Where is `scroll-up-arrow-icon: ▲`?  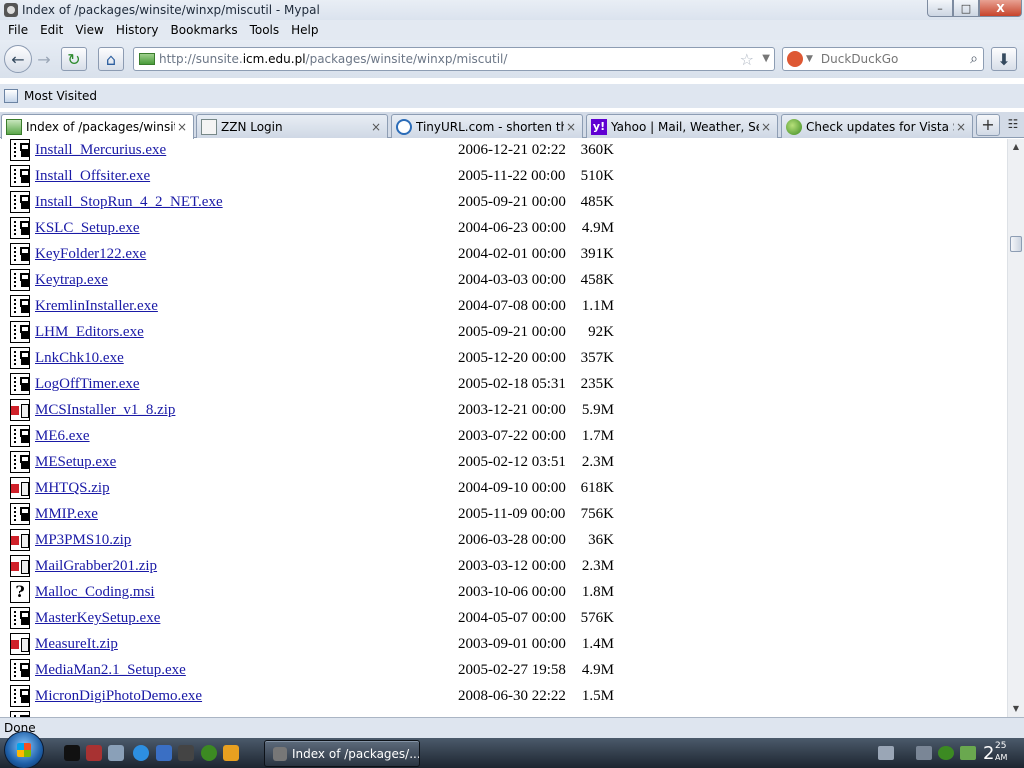
scroll-up-arrow-icon: ▲ is located at coordinates (1016, 147).